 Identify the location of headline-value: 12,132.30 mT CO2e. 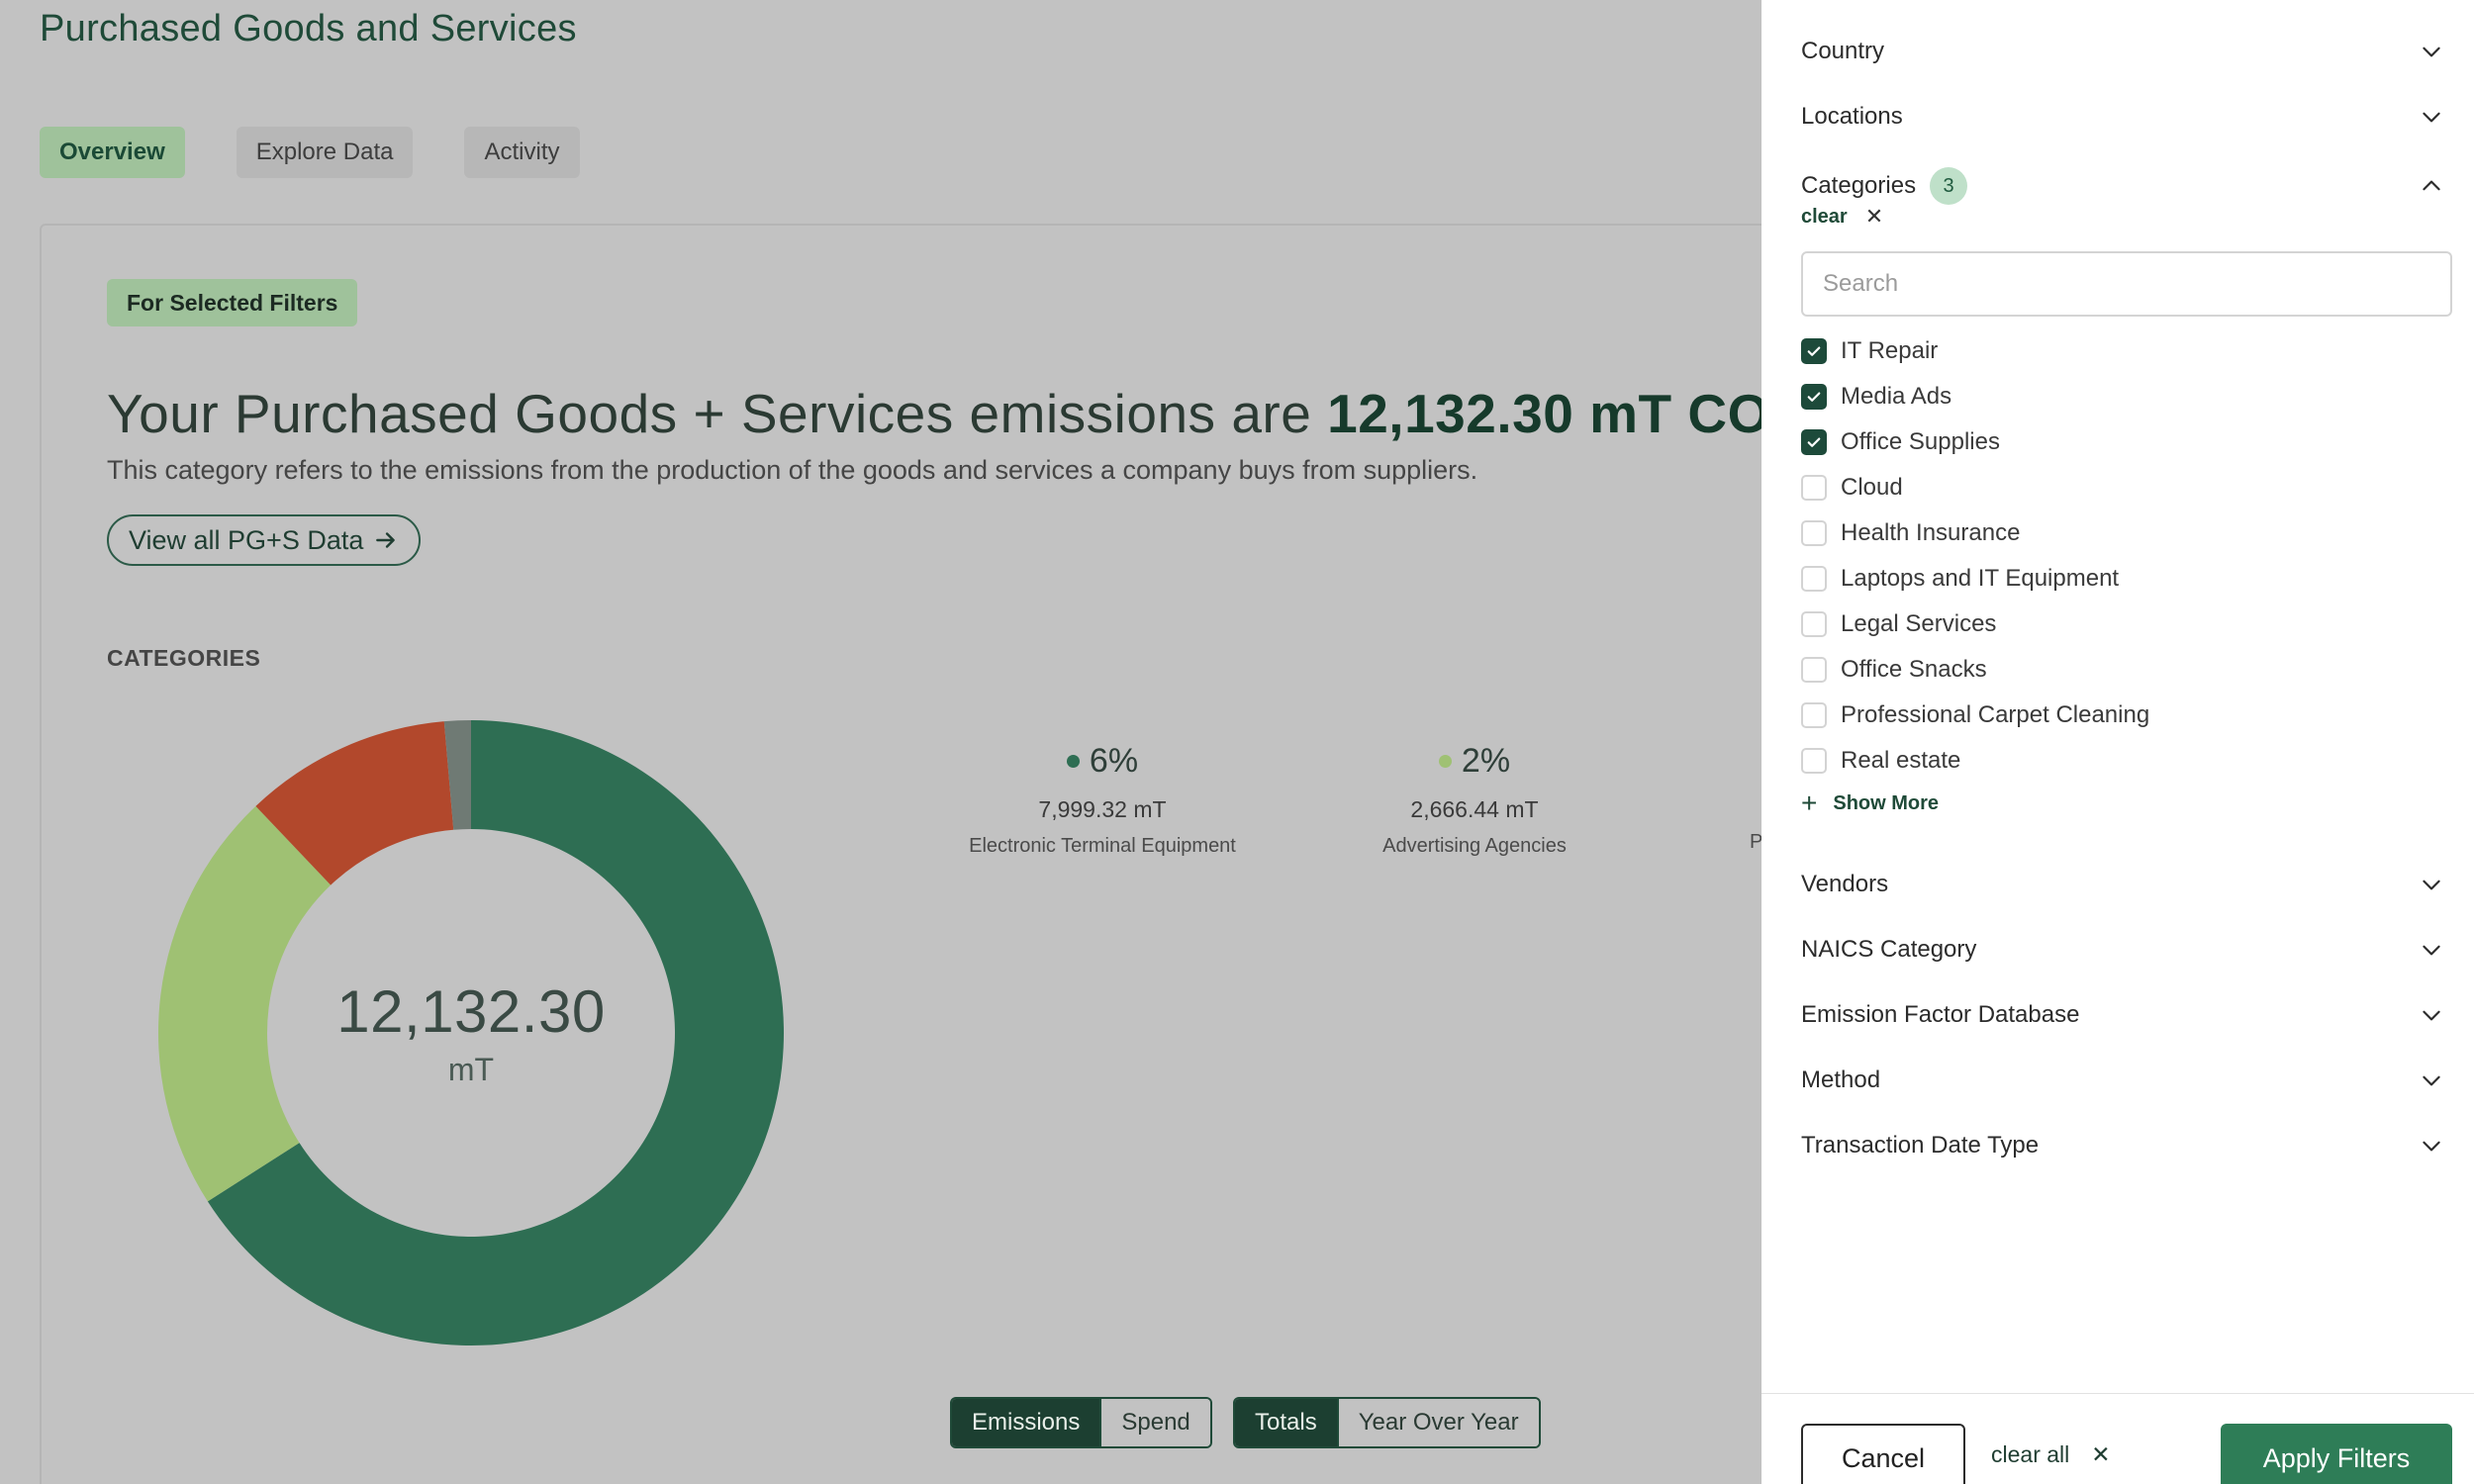
(1580, 413).